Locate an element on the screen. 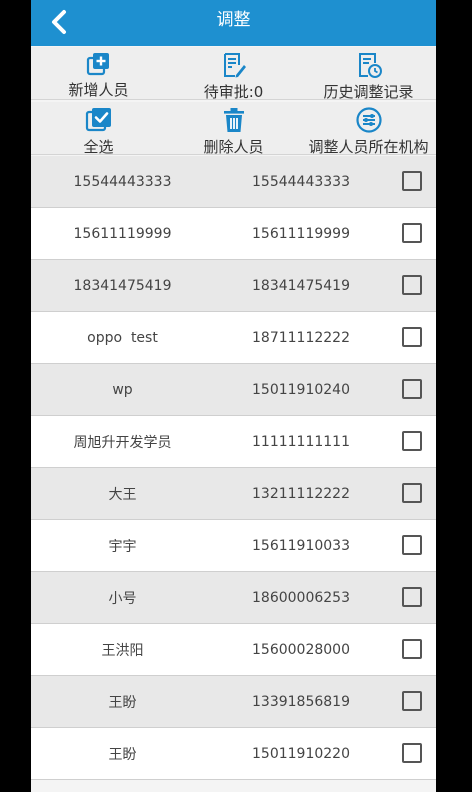 The height and width of the screenshot is (792, 472). select-all-label: 全选 is located at coordinates (98, 147).